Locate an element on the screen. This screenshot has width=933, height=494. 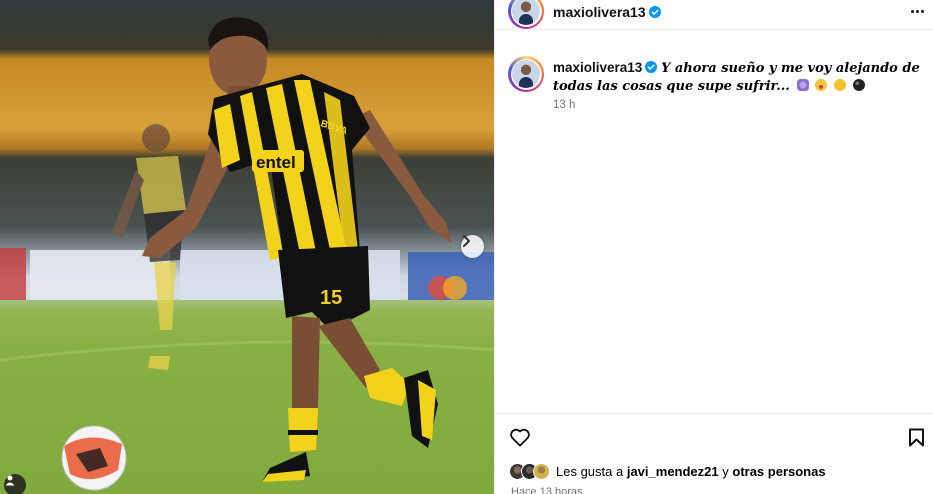
jersey-sponsor-text: entel is located at coordinates (276, 162).